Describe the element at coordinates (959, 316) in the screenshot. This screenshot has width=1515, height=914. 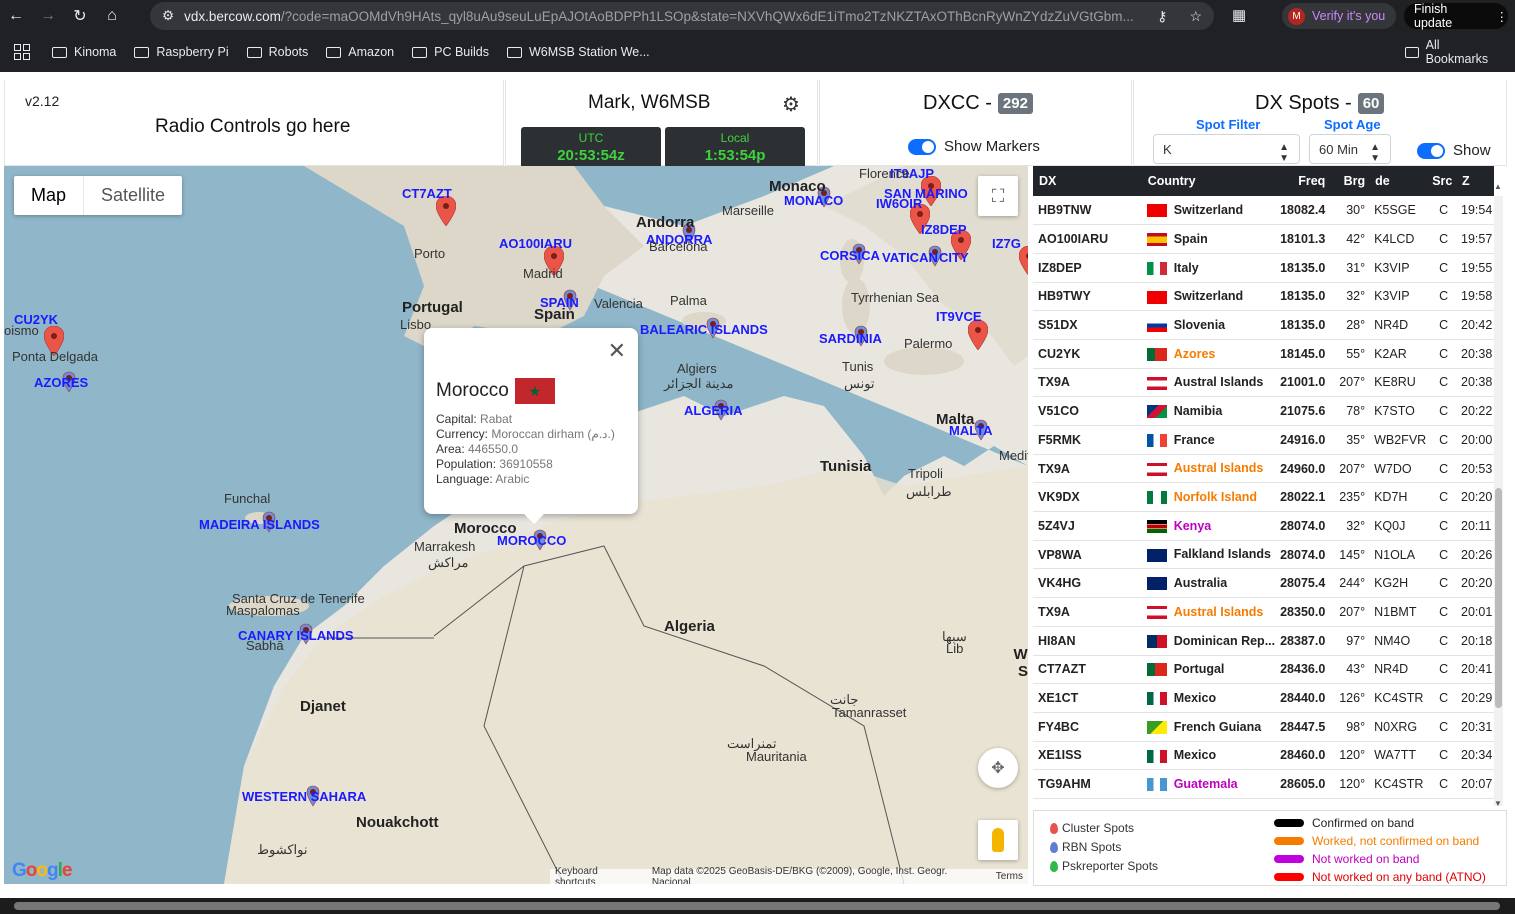
I see `map-pin-label: IT9VCE` at that location.